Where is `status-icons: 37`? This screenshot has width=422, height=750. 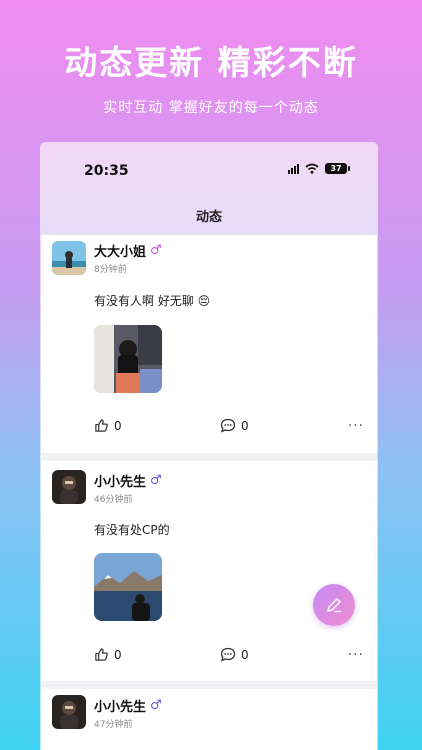 status-icons: 37 is located at coordinates (319, 168).